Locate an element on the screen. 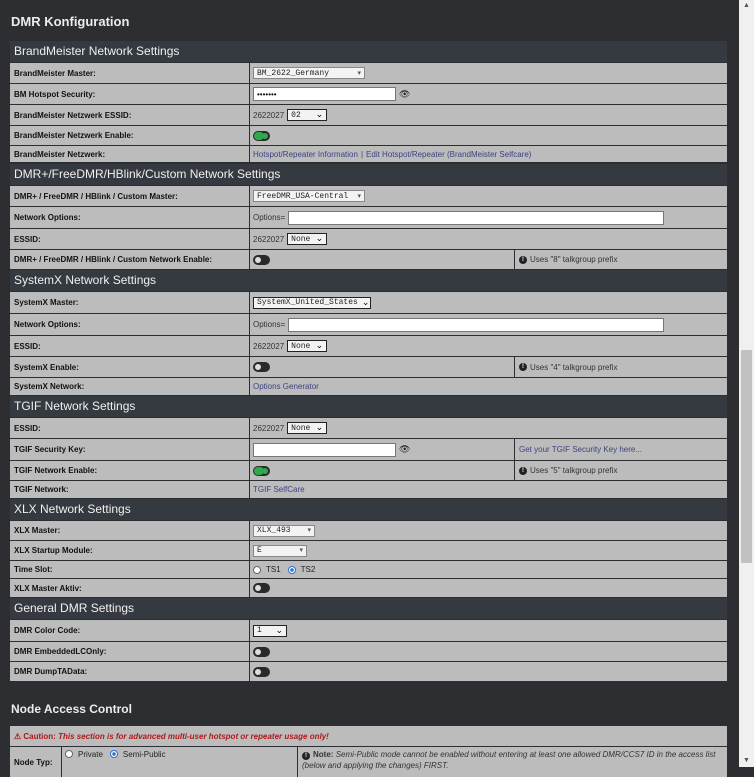 This screenshot has height=777, width=754. talkgroup-note: Uses "8" talkgroup prefix is located at coordinates (574, 259).